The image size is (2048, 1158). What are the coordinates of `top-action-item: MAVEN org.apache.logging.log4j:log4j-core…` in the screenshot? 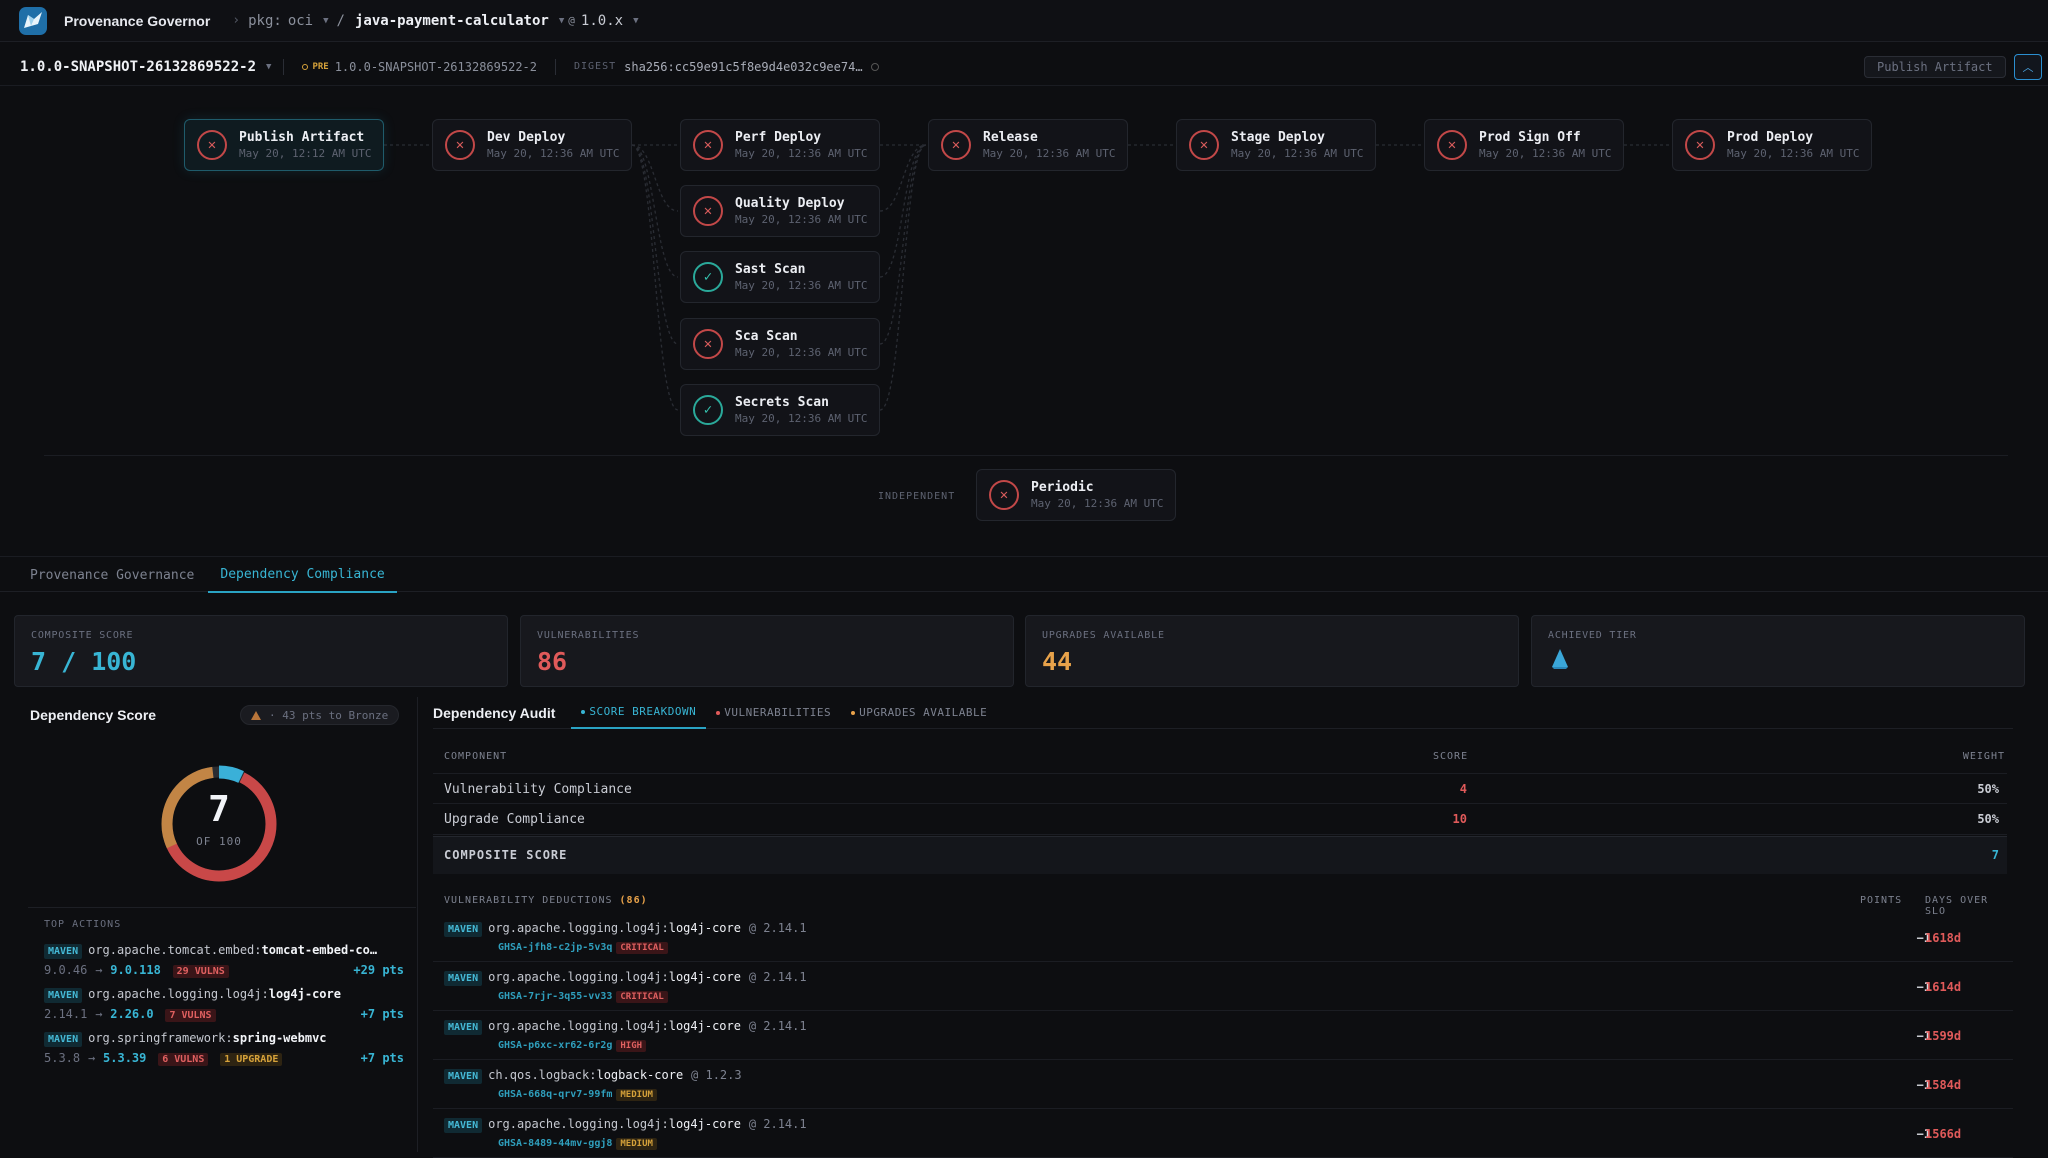 It's located at (224, 1007).